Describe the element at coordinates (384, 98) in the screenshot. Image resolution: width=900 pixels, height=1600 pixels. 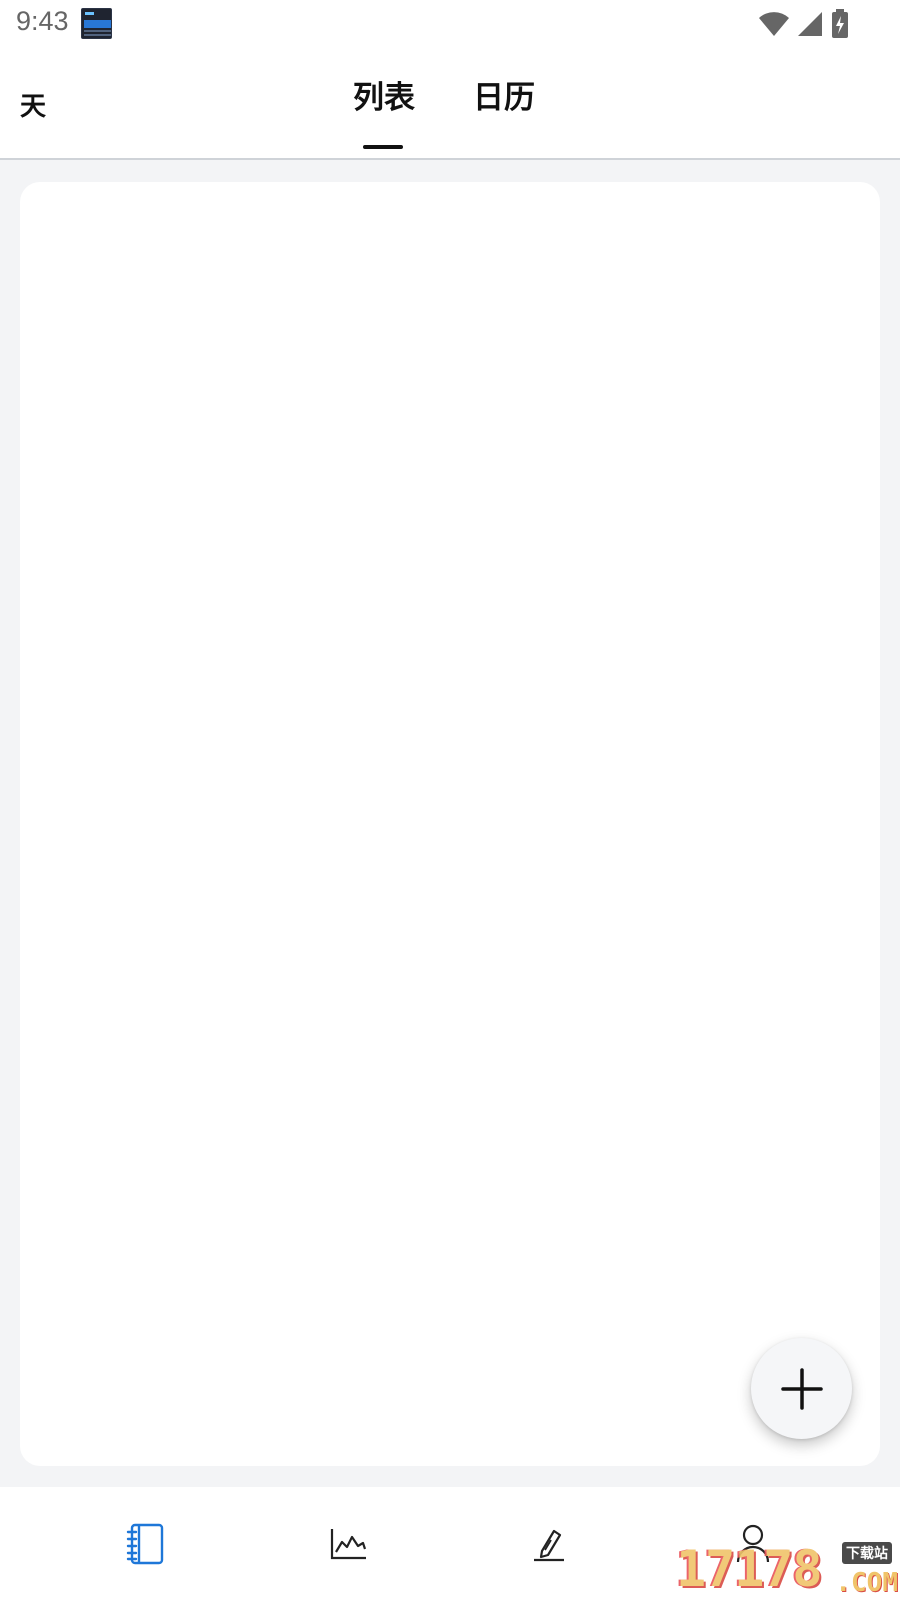
I see `tab-list-label: 列表` at that location.